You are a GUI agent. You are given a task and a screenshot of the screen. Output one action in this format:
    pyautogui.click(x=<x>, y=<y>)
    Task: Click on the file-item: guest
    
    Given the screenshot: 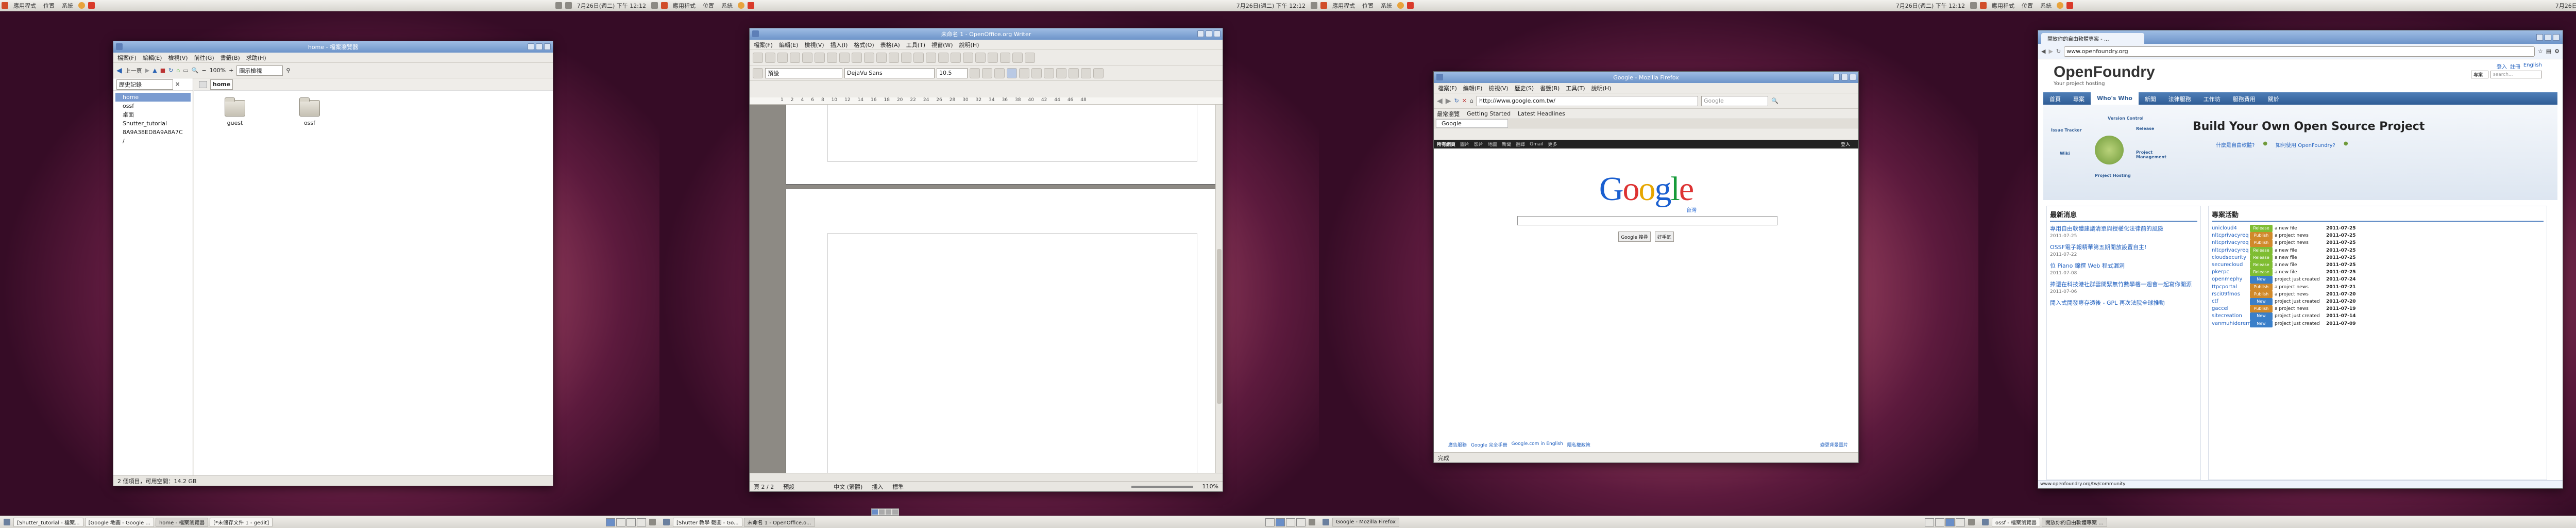 What is the action you would take?
    pyautogui.click(x=235, y=111)
    